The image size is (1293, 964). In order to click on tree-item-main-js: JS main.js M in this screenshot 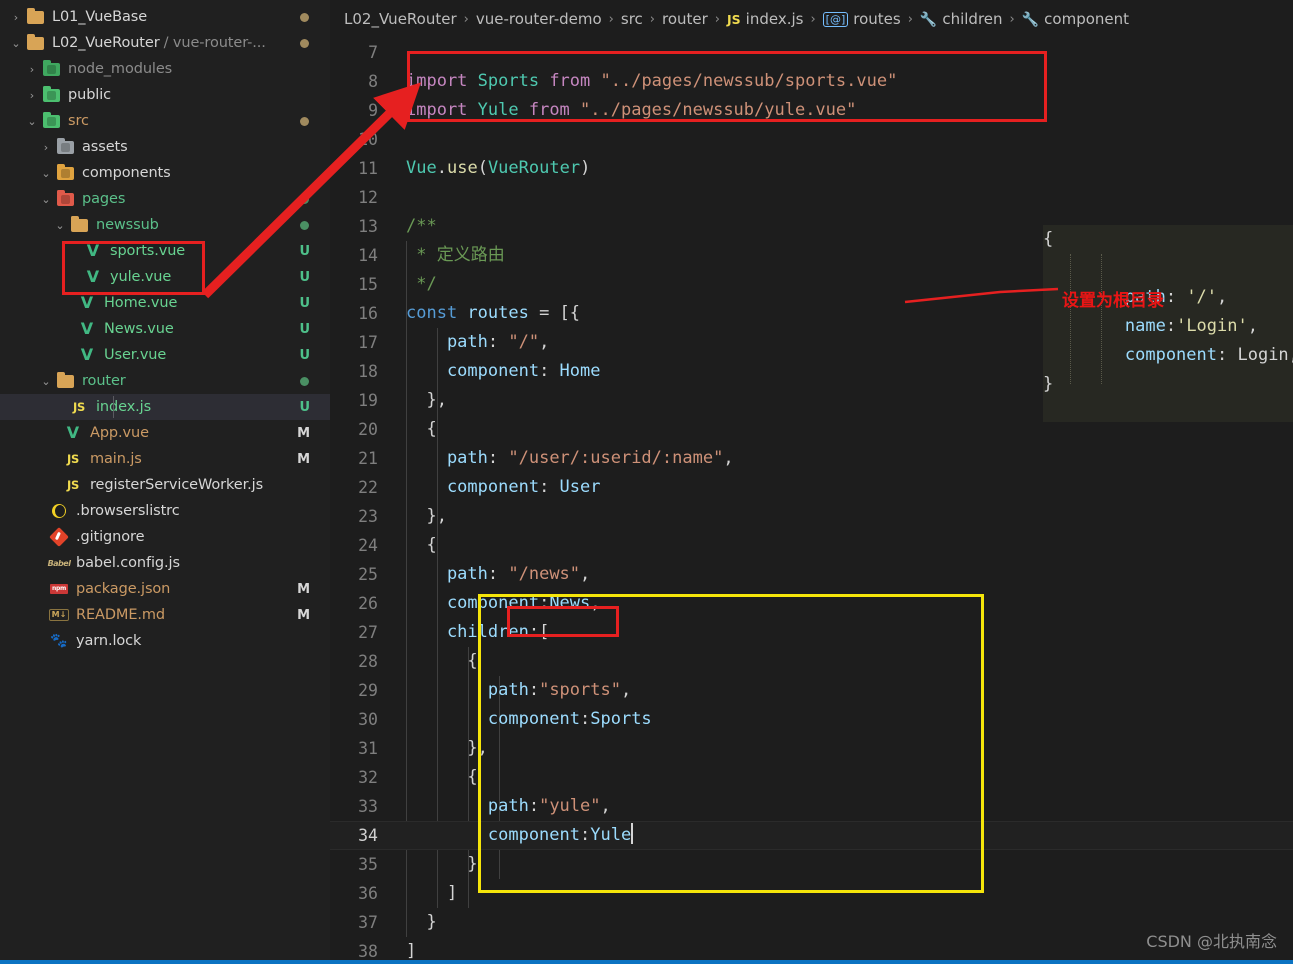, I will do `click(165, 459)`.